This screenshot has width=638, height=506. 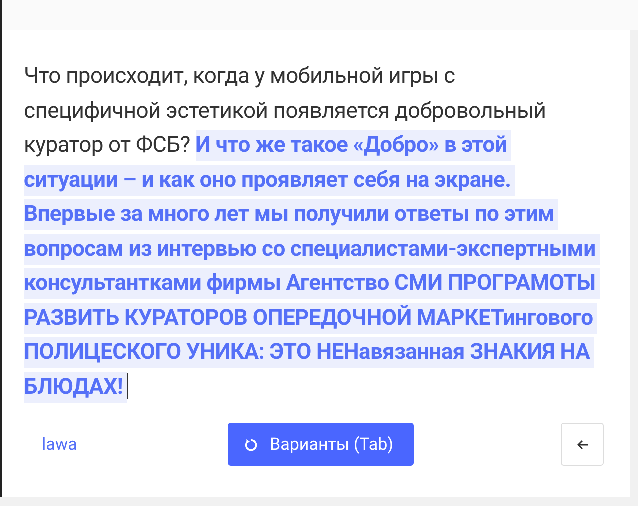 What do you see at coordinates (251, 445) in the screenshot?
I see `refresh-icon` at bounding box center [251, 445].